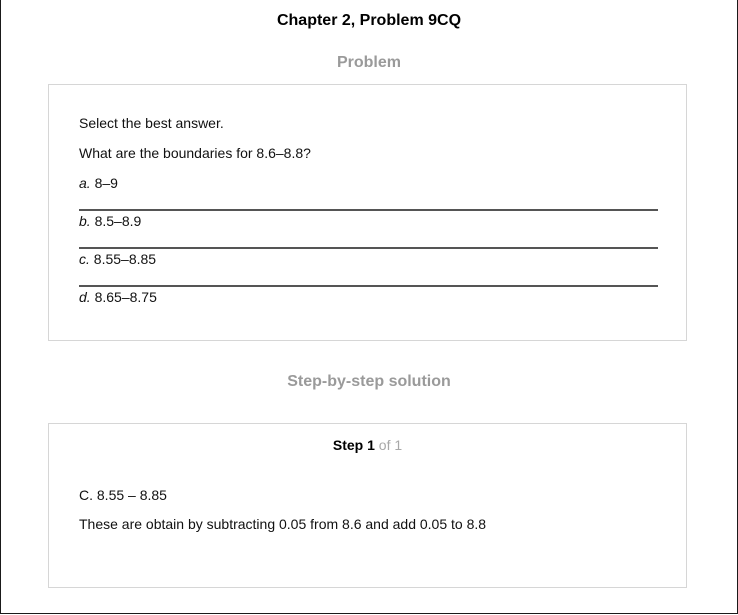 The image size is (738, 615). Describe the element at coordinates (368, 192) in the screenshot. I see `answer-option-a: a. 8–9` at that location.